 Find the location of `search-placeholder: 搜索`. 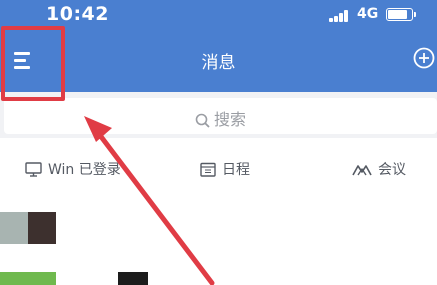

search-placeholder: 搜索 is located at coordinates (229, 119).